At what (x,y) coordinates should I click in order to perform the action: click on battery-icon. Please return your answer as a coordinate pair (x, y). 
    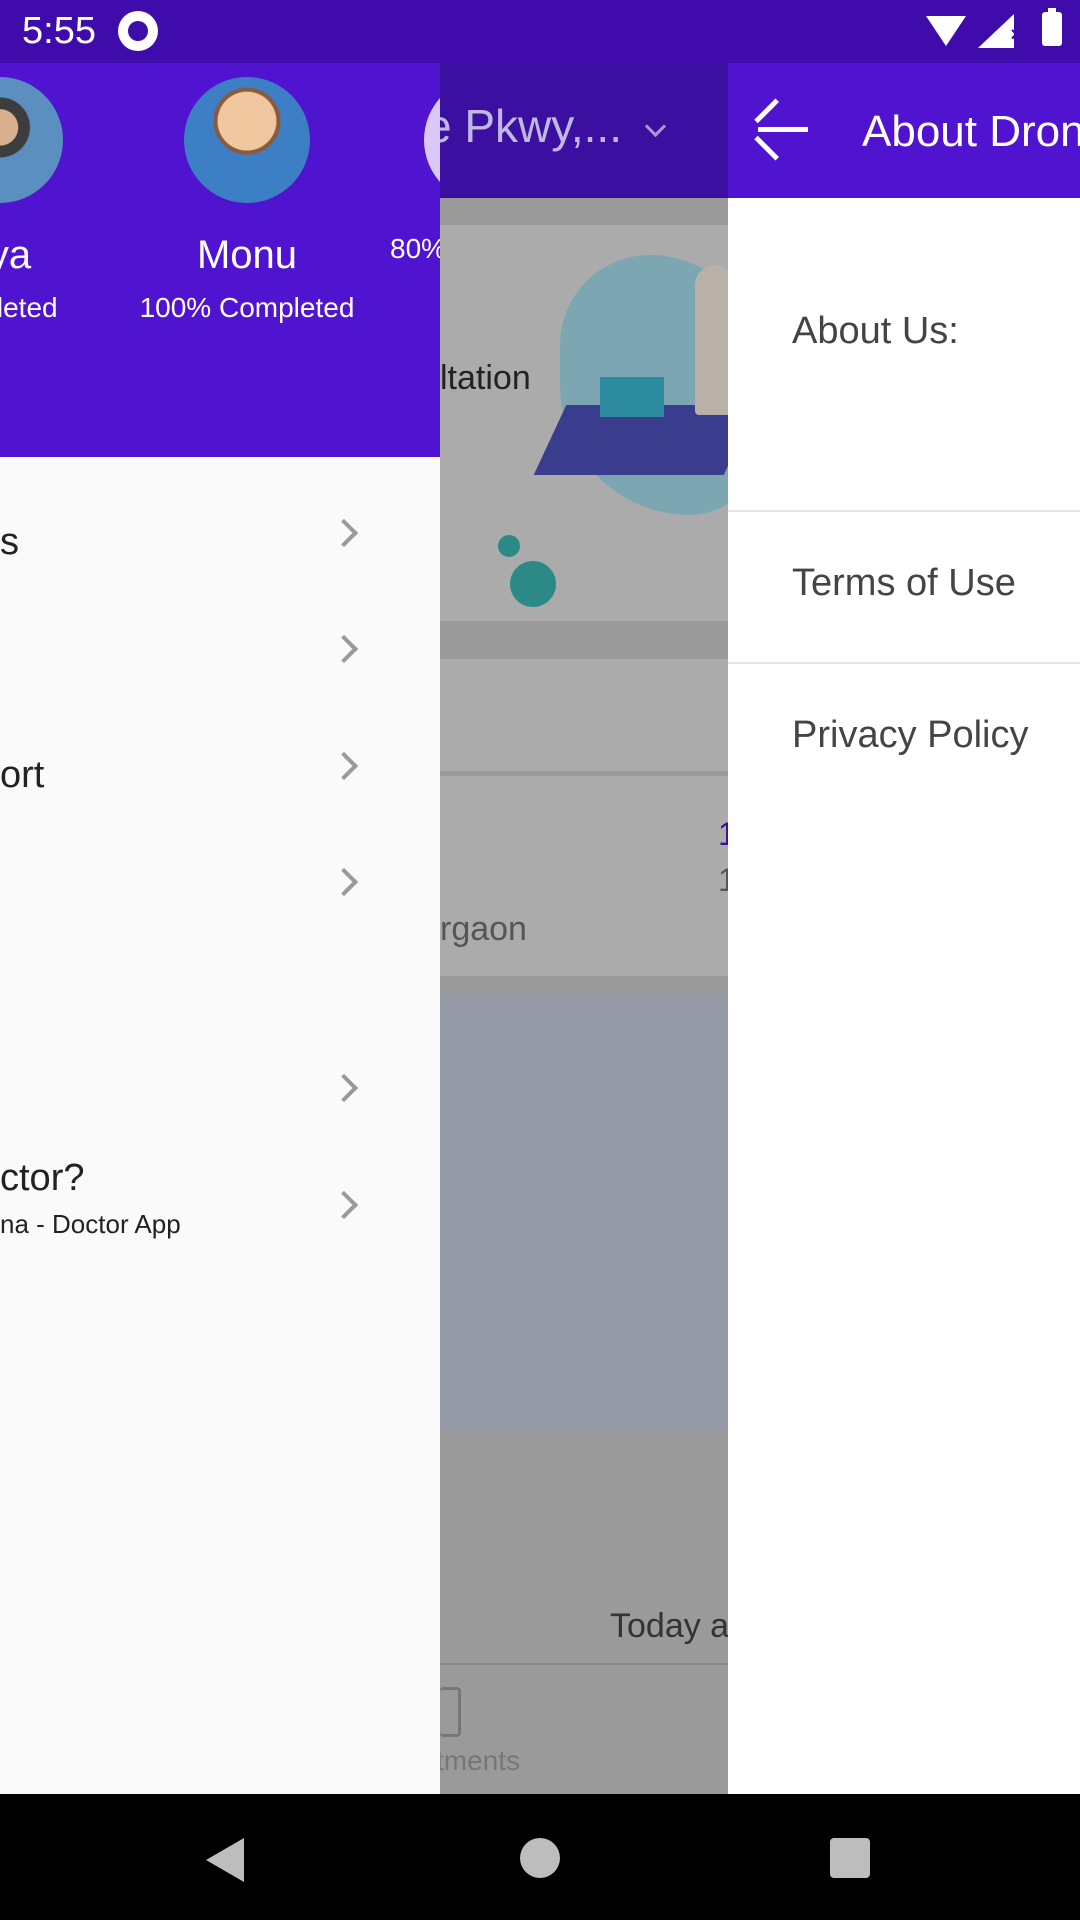
    Looking at the image, I should click on (1052, 27).